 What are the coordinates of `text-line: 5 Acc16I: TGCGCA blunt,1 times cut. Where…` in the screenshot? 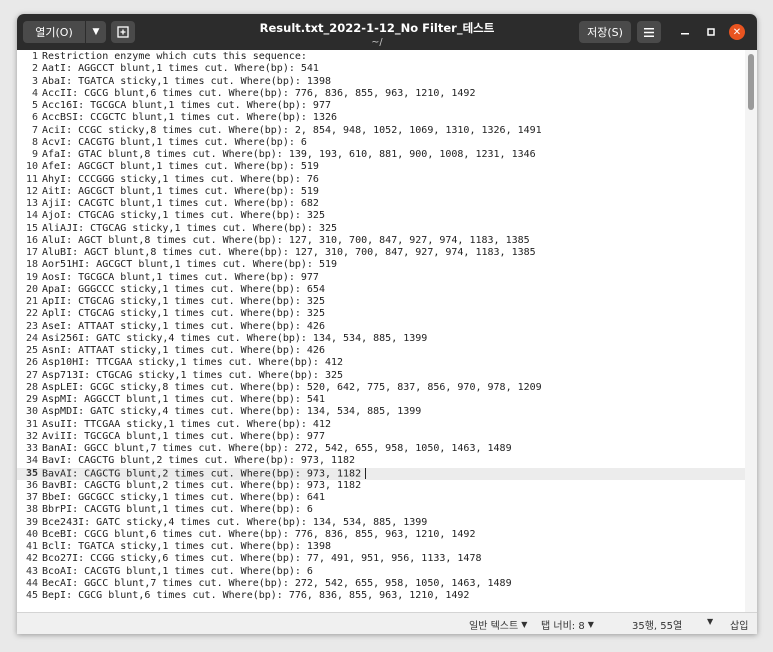 It's located at (381, 106).